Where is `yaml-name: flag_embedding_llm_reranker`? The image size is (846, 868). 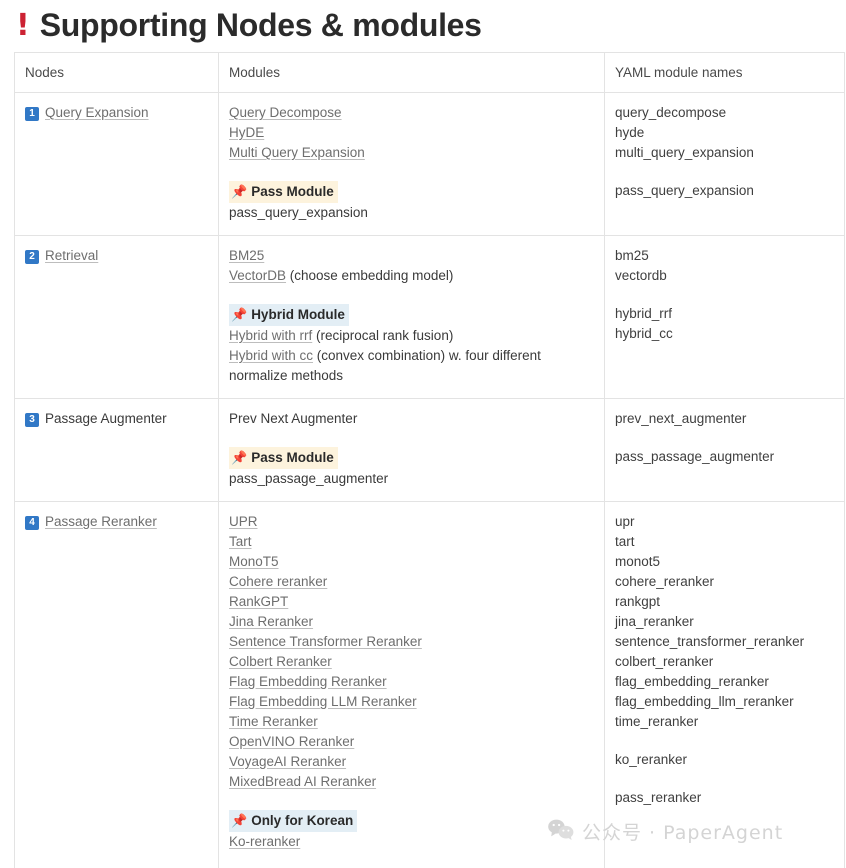
yaml-name: flag_embedding_llm_reranker is located at coordinates (704, 701).